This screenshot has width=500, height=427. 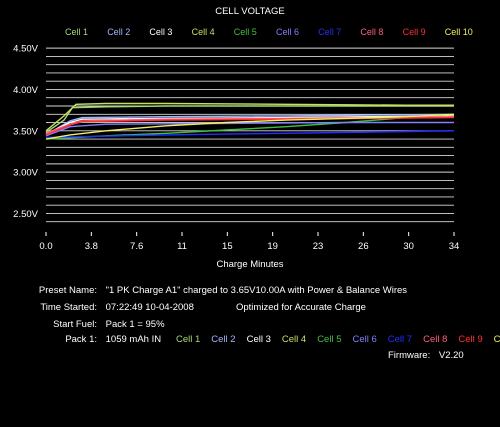 I want to click on x-tick-label-2: 7.6, so click(x=136, y=246).